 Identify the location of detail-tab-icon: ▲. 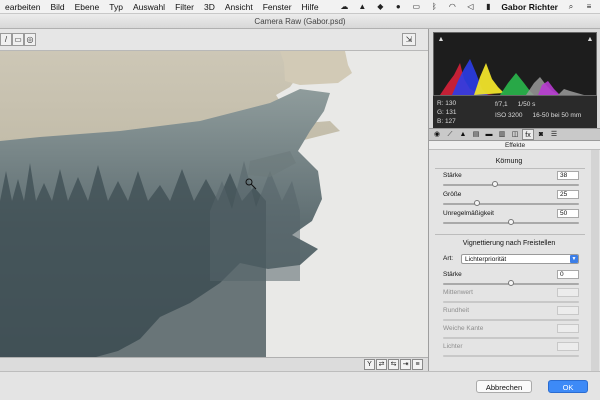
(463, 134).